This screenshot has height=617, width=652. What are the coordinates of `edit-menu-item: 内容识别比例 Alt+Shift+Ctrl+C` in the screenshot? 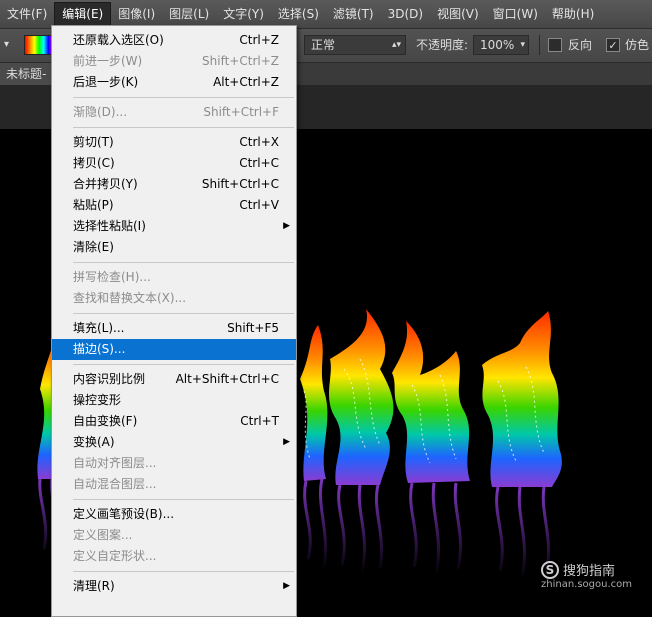 It's located at (174, 379).